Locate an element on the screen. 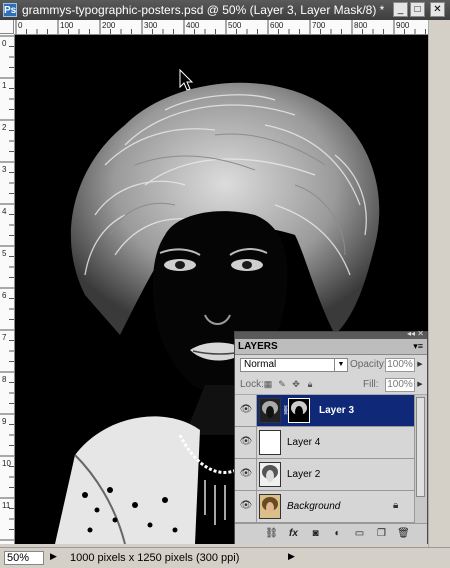 Image resolution: width=450 pixels, height=568 pixels. new-layer-icon: ❐ is located at coordinates (381, 533).